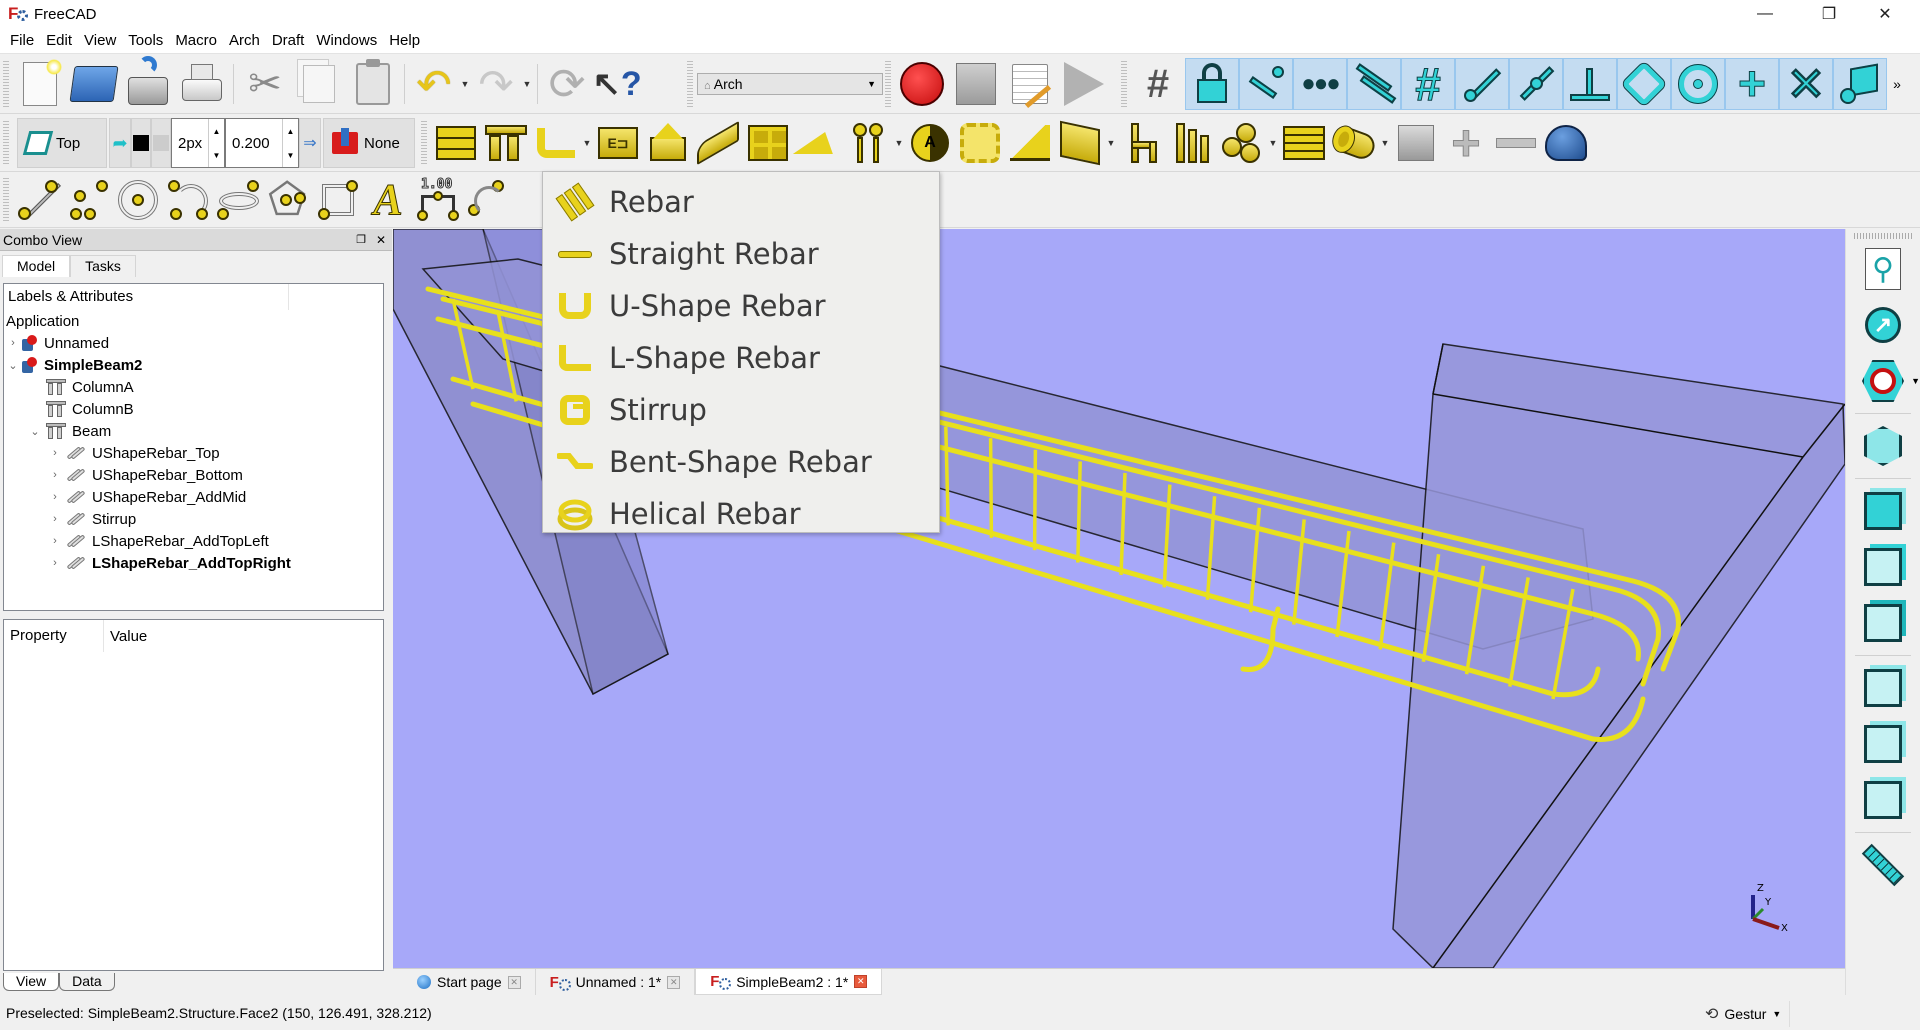 The image size is (1920, 1030). I want to click on snap-extension-button, so click(1536, 84).